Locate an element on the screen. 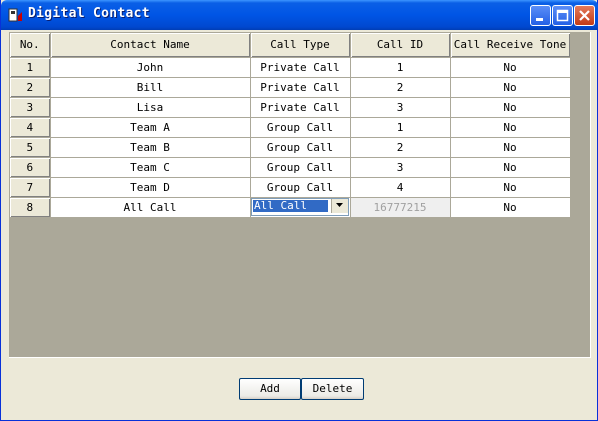 Image resolution: width=598 pixels, height=421 pixels. call-type-dropdown-value: All Call is located at coordinates (290, 206).